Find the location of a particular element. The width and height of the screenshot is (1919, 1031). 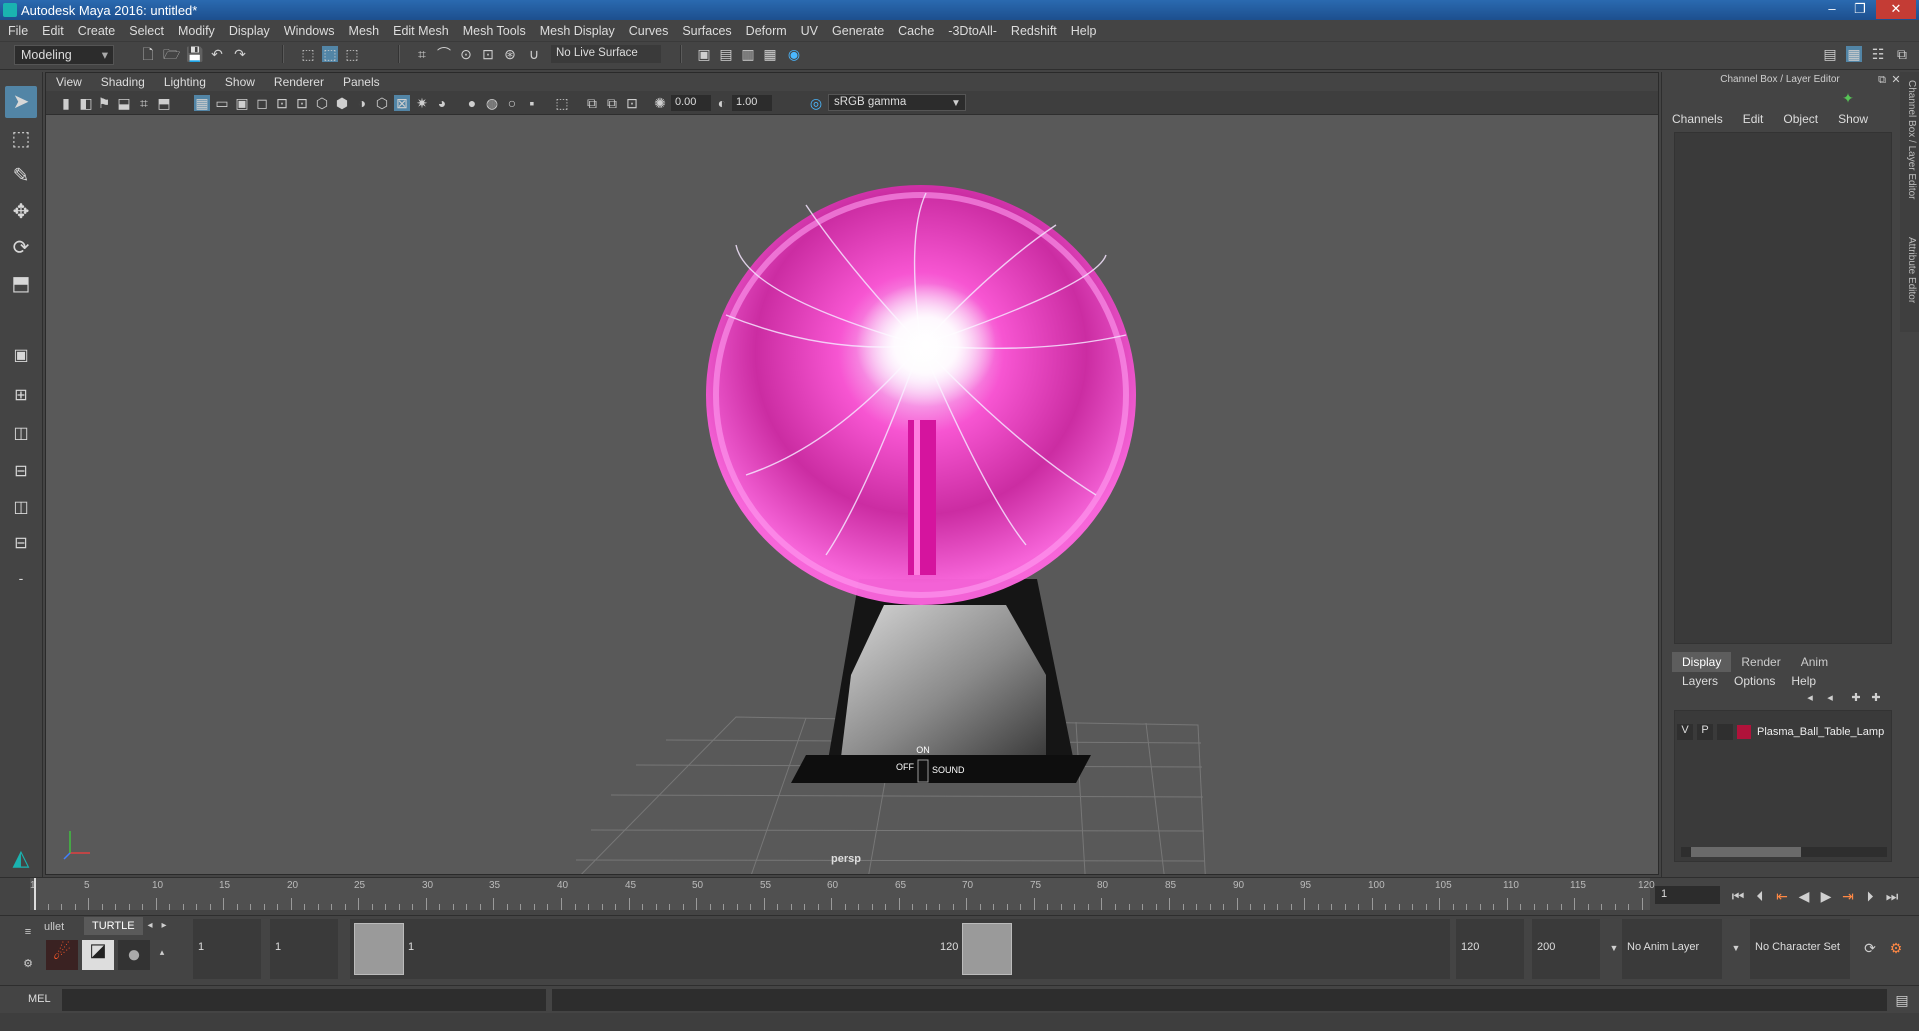

shelf-menu-icon: ≡ is located at coordinates (28, 932).